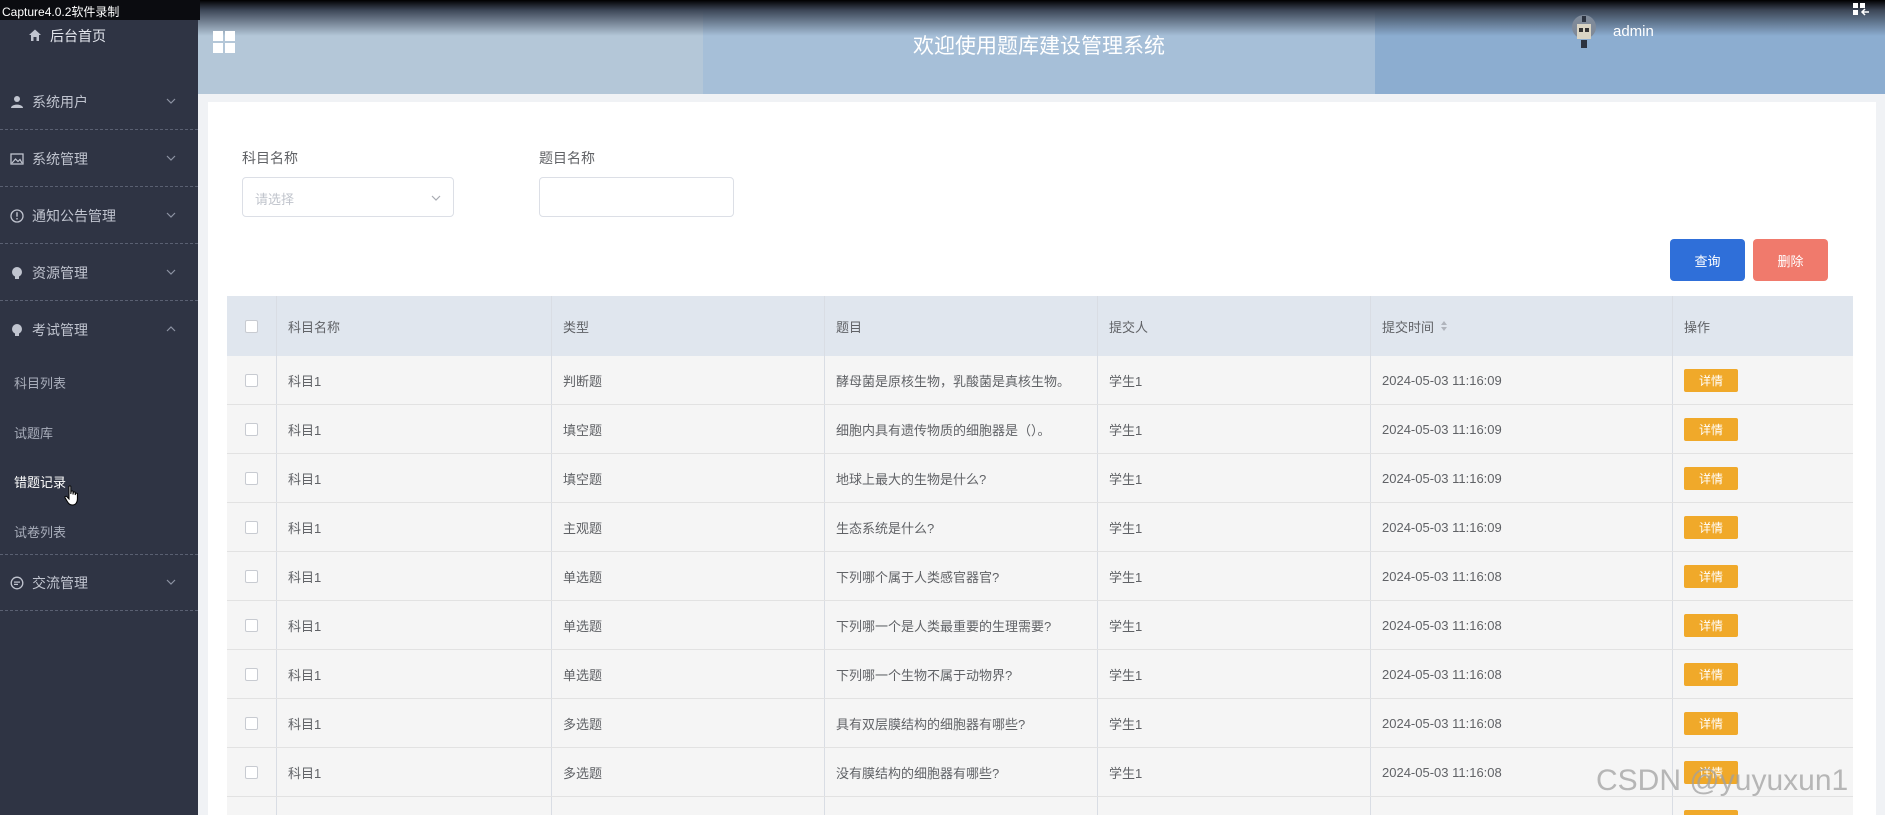  I want to click on table-cell-question: 生态系统是什么?, so click(961, 527).